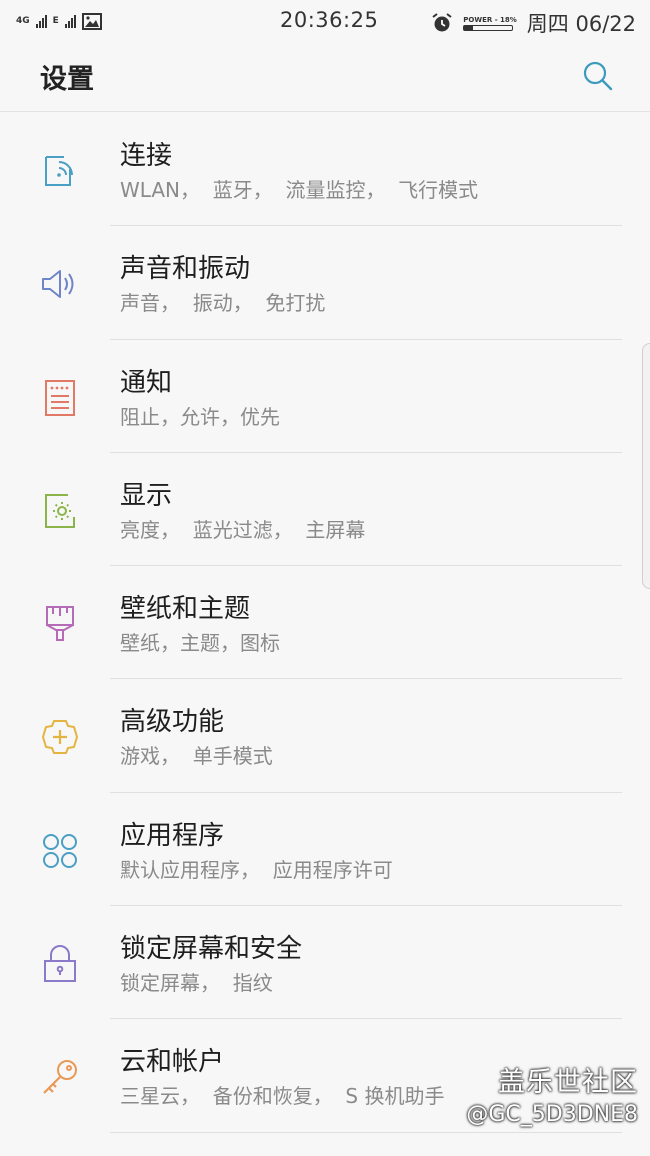  I want to click on settings-item-lock-screen-security: 锁定屏幕和安全 锁定屏幕， 指纹, so click(325, 963).